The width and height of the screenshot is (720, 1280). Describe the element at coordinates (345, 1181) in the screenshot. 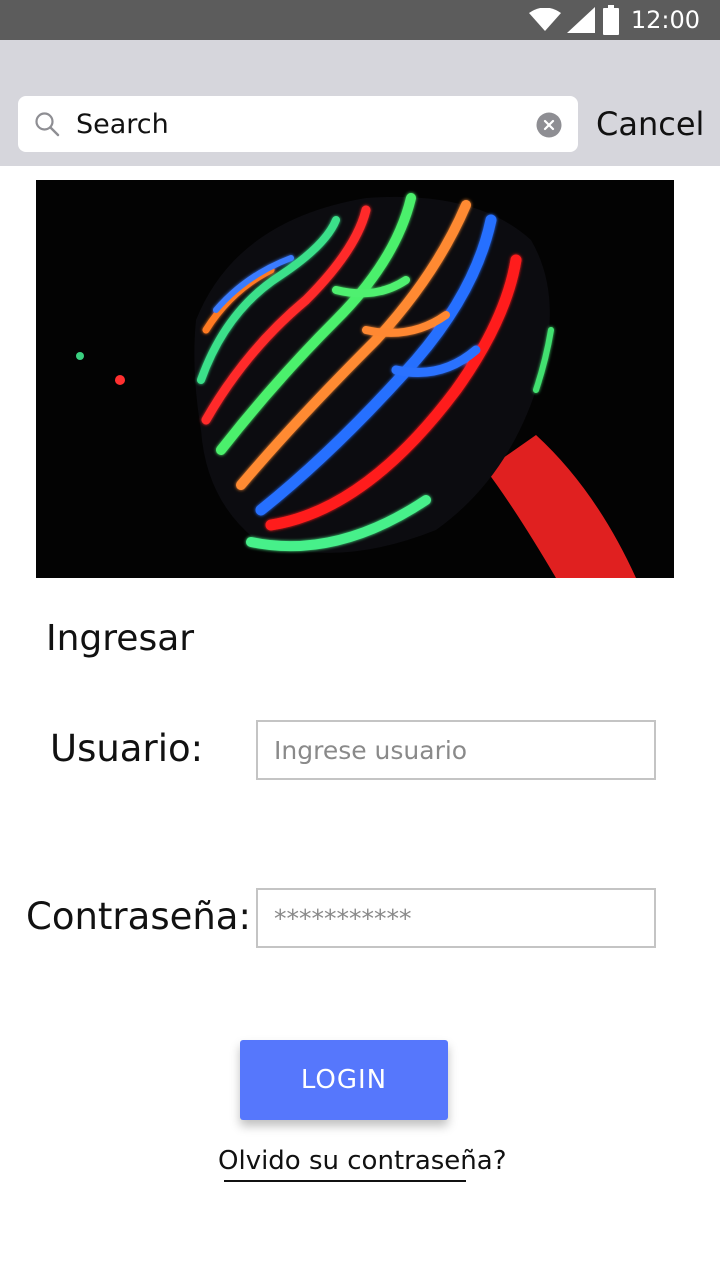

I see `forgot-link-underline` at that location.